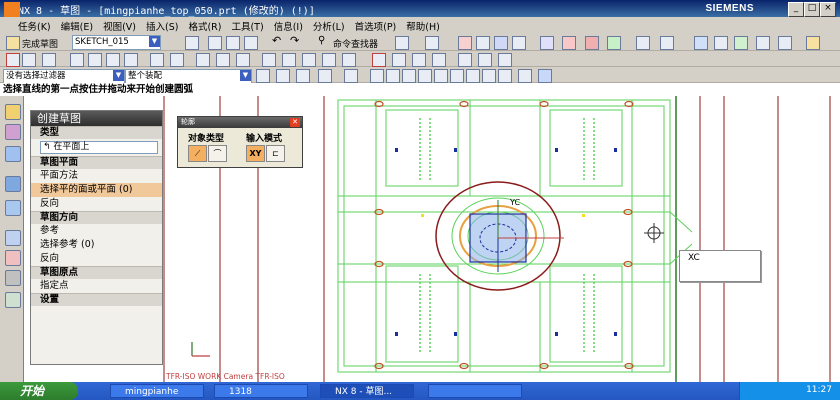 The width and height of the screenshot is (840, 400). Describe the element at coordinates (525, 76) in the screenshot. I see `grid-snap-icon` at that location.